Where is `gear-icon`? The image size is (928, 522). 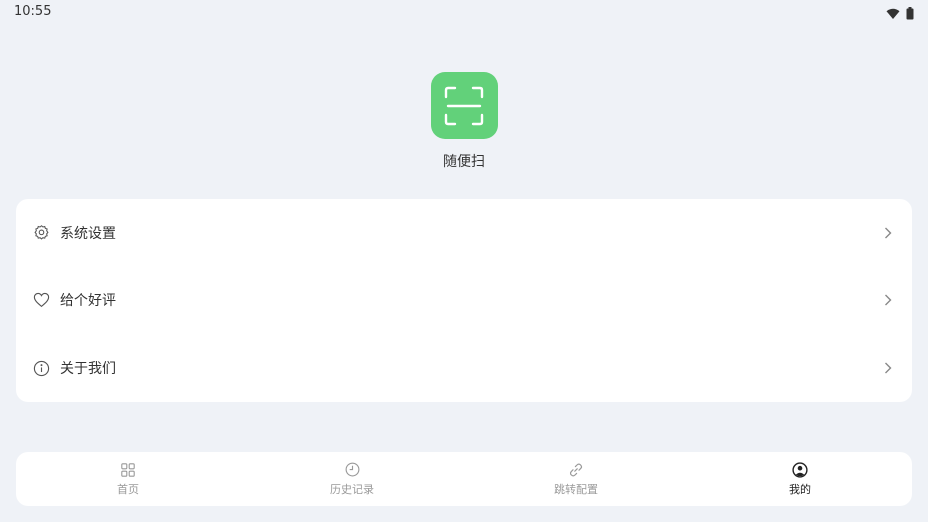 gear-icon is located at coordinates (41, 233).